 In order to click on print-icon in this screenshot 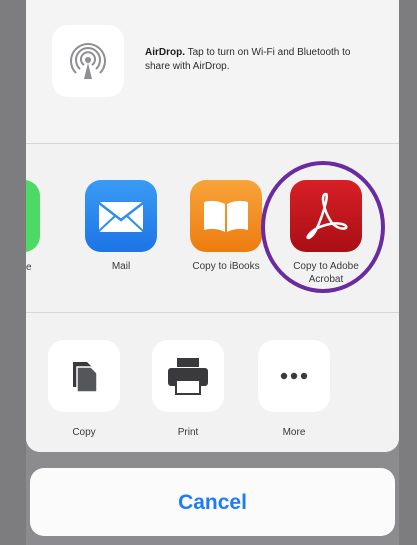, I will do `click(188, 376)`.